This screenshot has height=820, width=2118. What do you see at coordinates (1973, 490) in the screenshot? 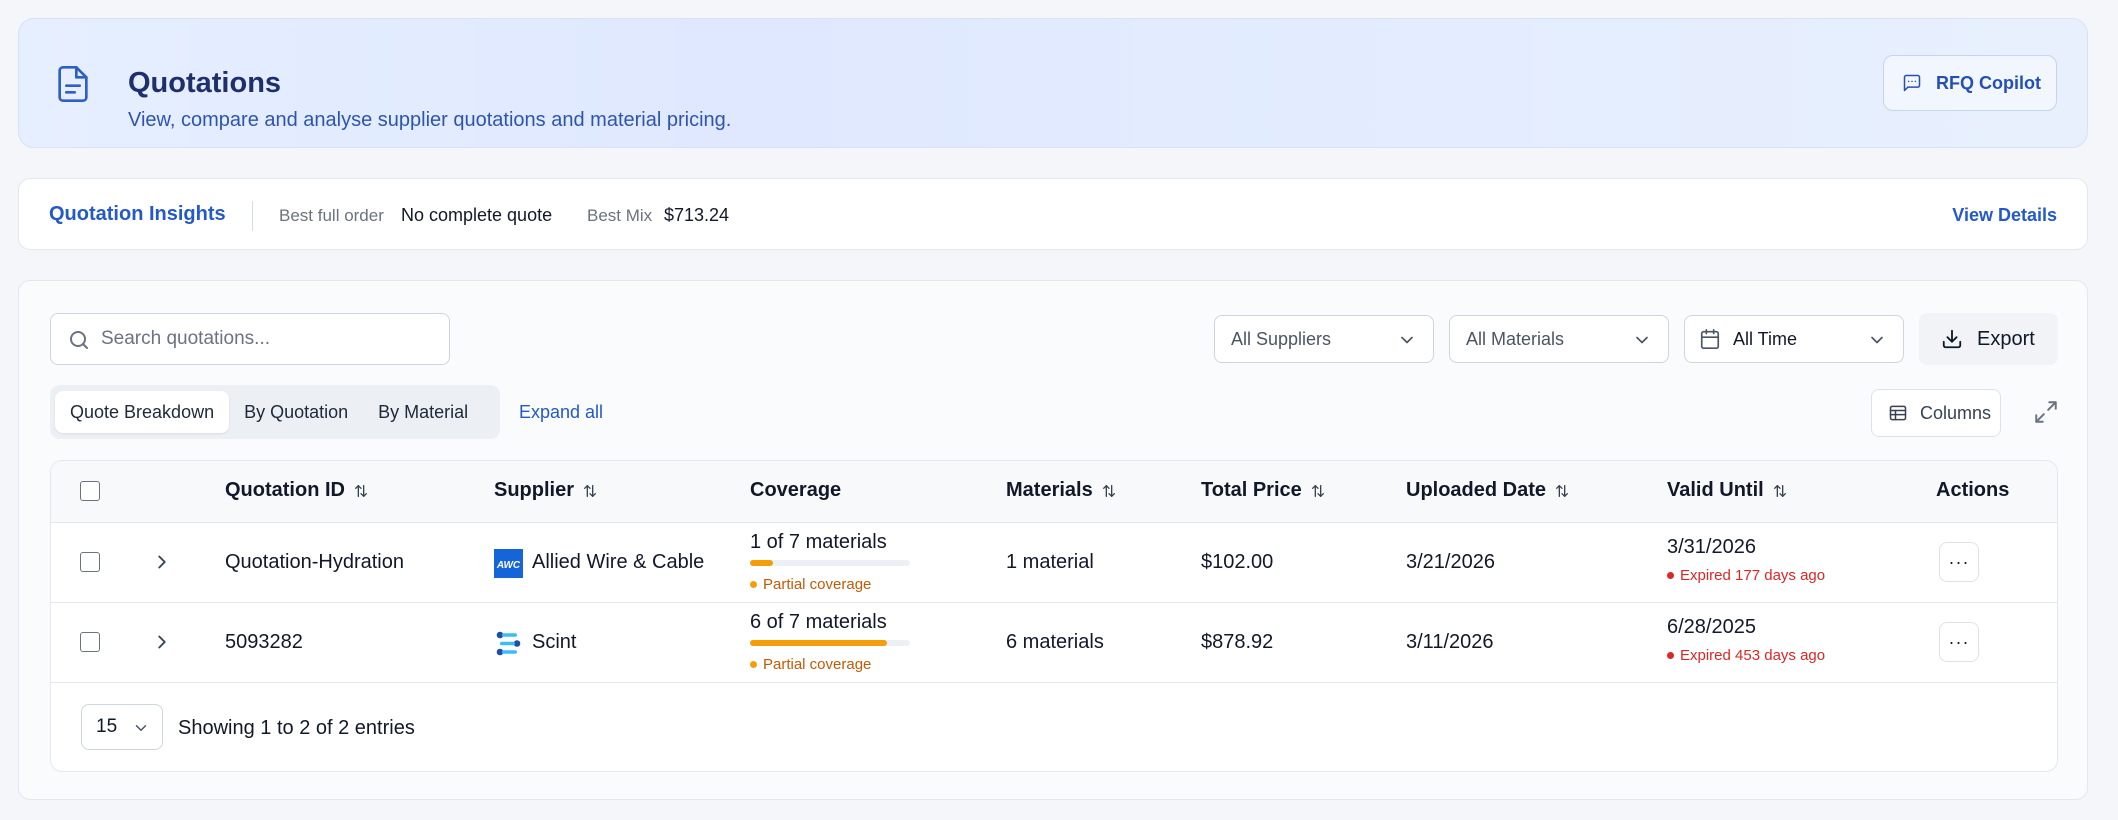
I see `col-actions-label: Actions` at bounding box center [1973, 490].